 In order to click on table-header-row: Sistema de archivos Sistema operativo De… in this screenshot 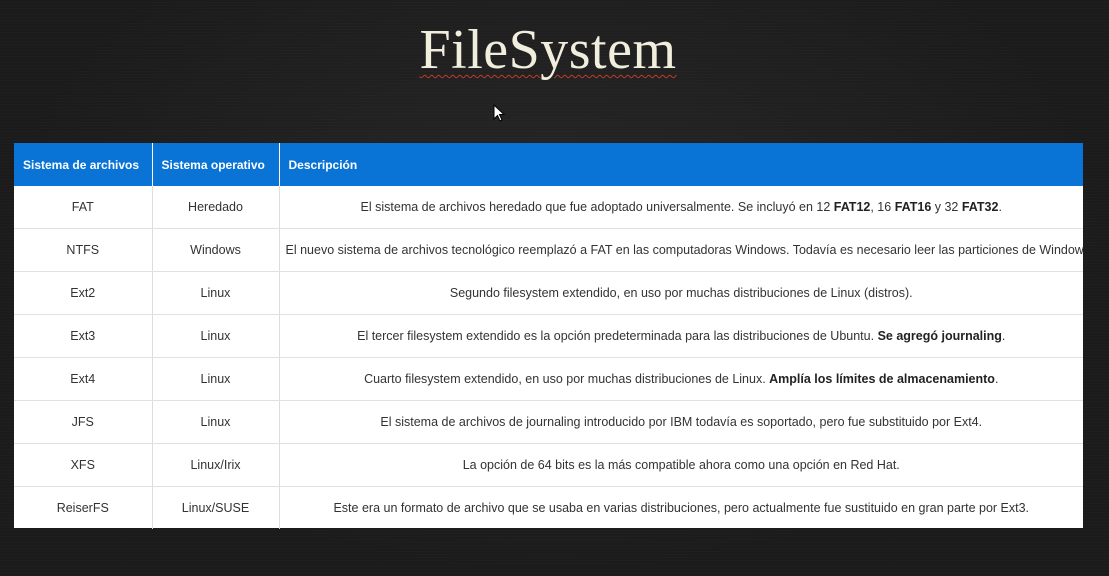, I will do `click(548, 164)`.